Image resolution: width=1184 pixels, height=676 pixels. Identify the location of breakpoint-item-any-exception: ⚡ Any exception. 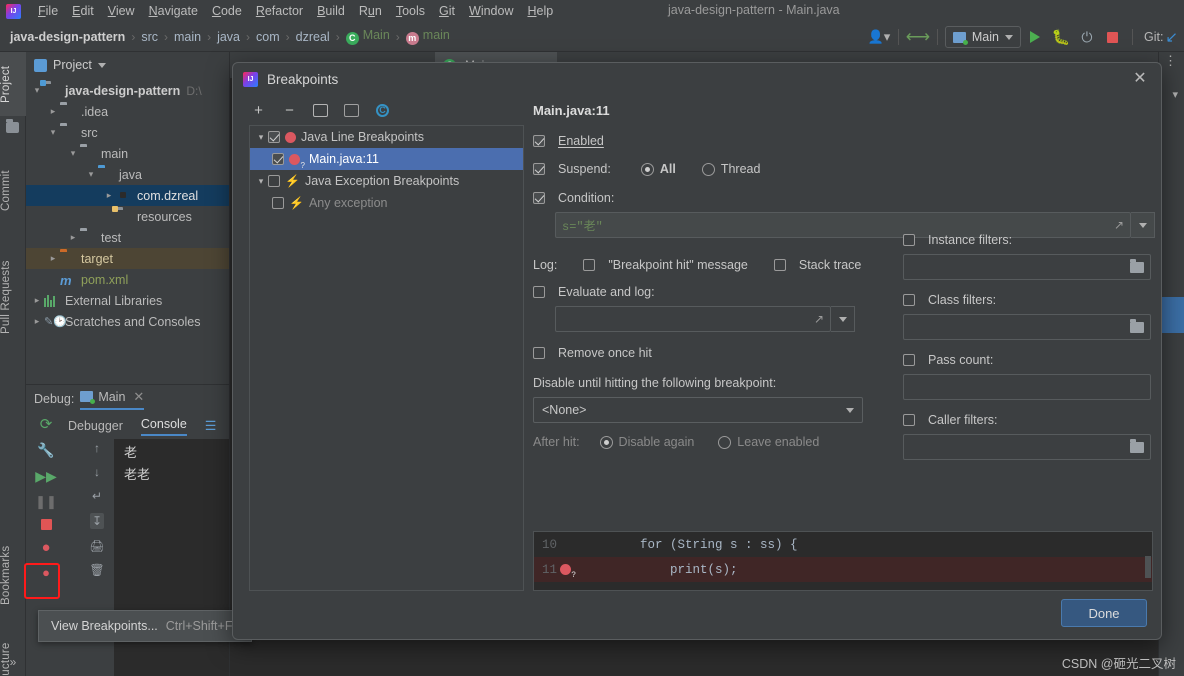
(386, 203).